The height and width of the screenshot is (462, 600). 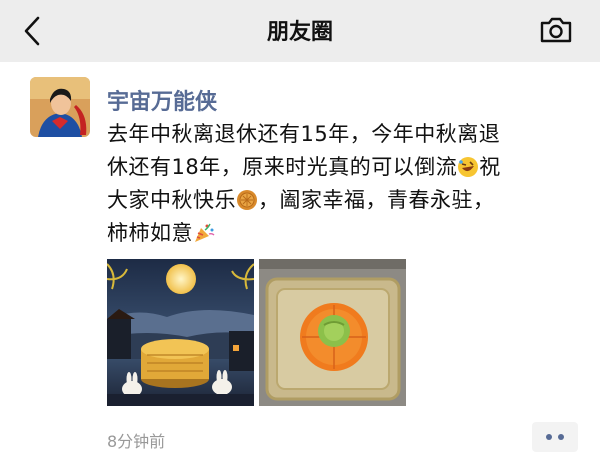 I want to click on post-text-line: 大家中秋快乐 ，阖家幸福，青春永驻，, so click(x=301, y=200).